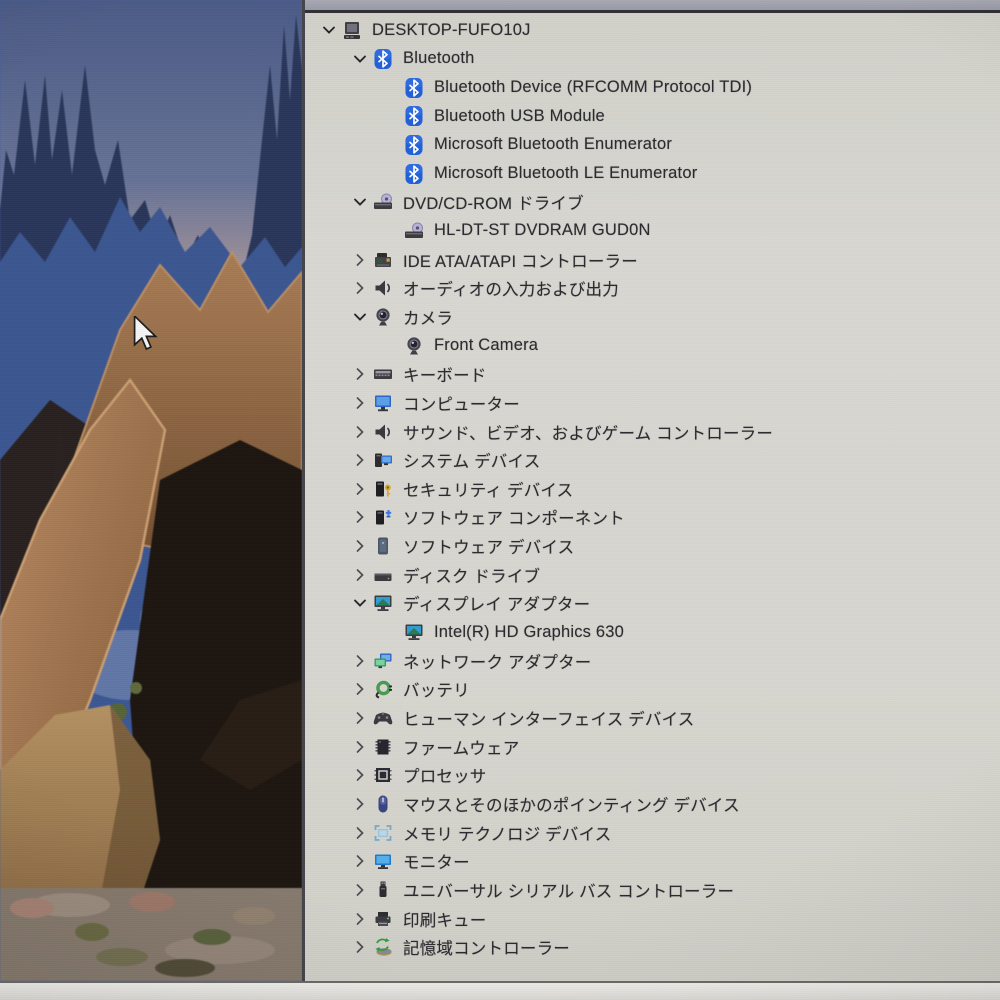 The width and height of the screenshot is (1000, 1000). What do you see at coordinates (652, 804) in the screenshot?
I see `tree-item: マウスとそのほかのポインティング デバイス` at bounding box center [652, 804].